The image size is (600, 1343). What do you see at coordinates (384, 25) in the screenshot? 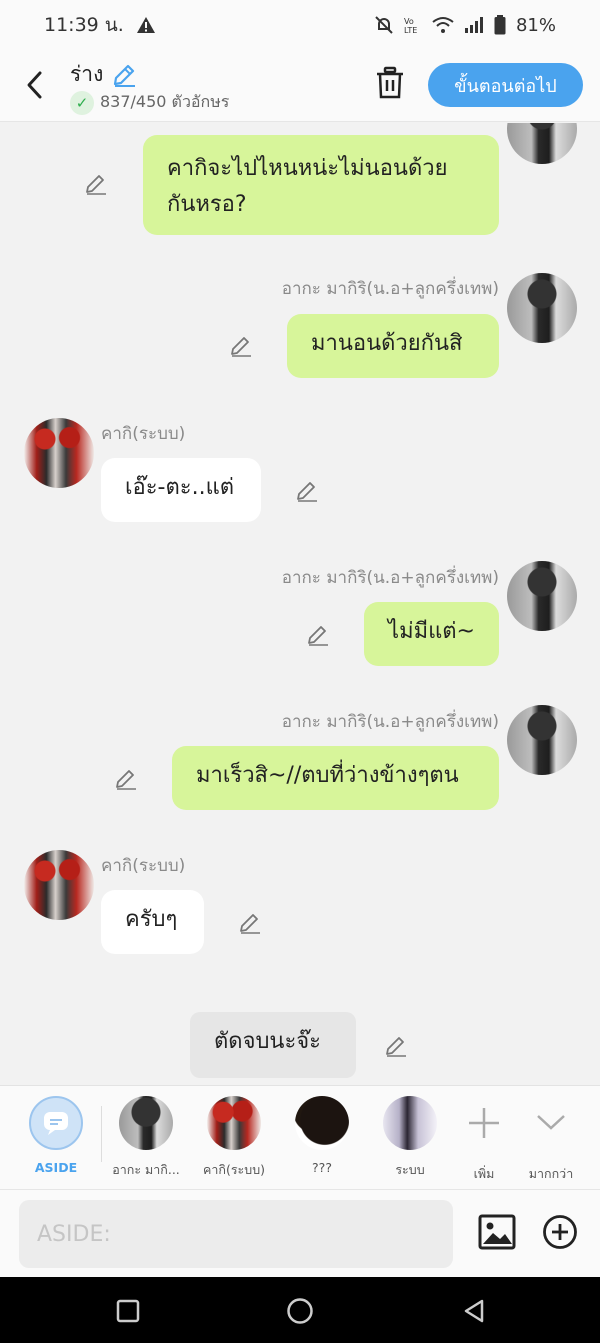
I see `mute-icon` at bounding box center [384, 25].